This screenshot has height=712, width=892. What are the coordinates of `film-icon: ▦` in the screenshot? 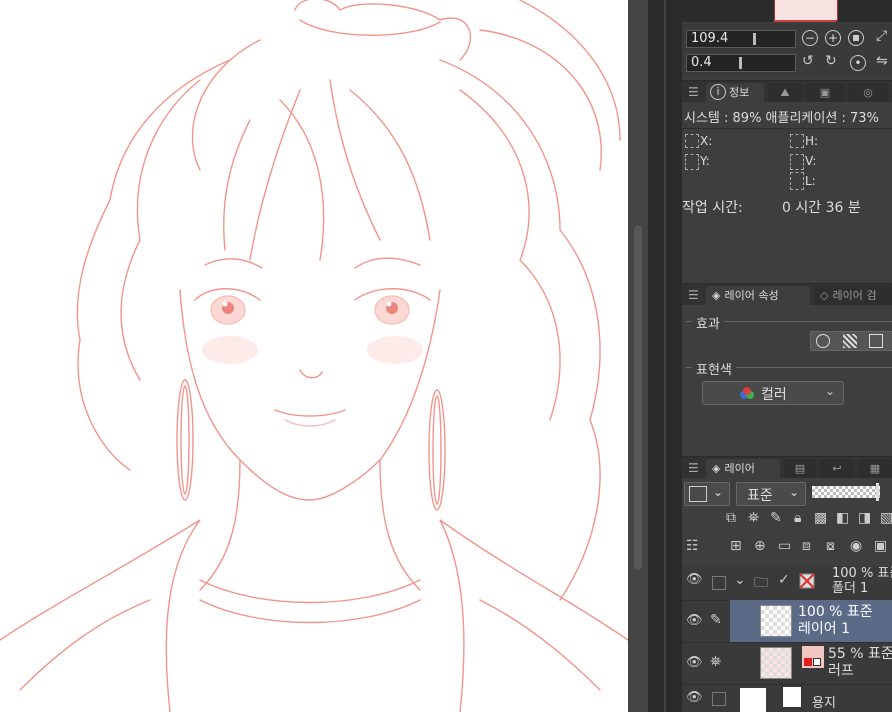 It's located at (875, 468).